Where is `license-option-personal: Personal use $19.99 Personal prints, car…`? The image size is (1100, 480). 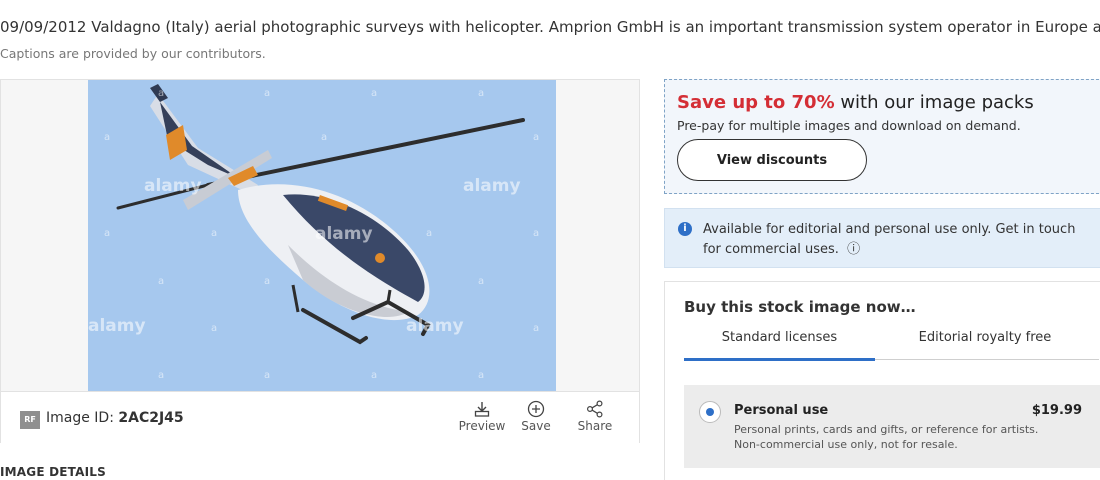 license-option-personal: Personal use $19.99 Personal prints, car… is located at coordinates (892, 426).